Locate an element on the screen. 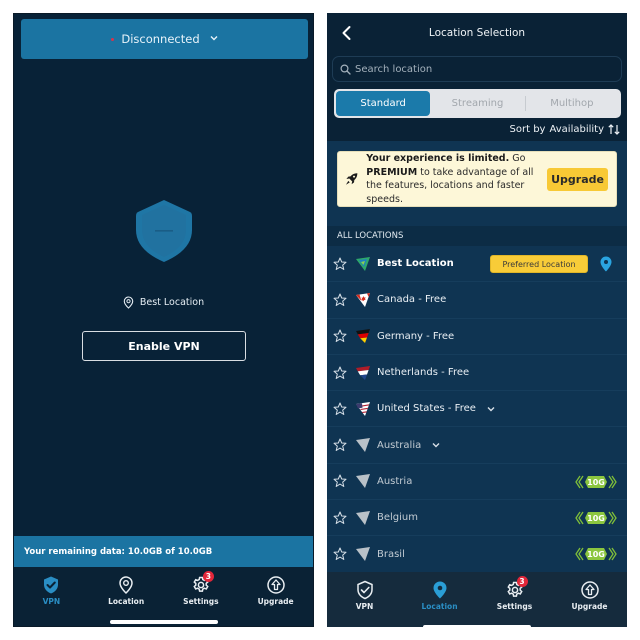 This screenshot has width=640, height=640. segment-streaming: Streaming is located at coordinates (477, 103).